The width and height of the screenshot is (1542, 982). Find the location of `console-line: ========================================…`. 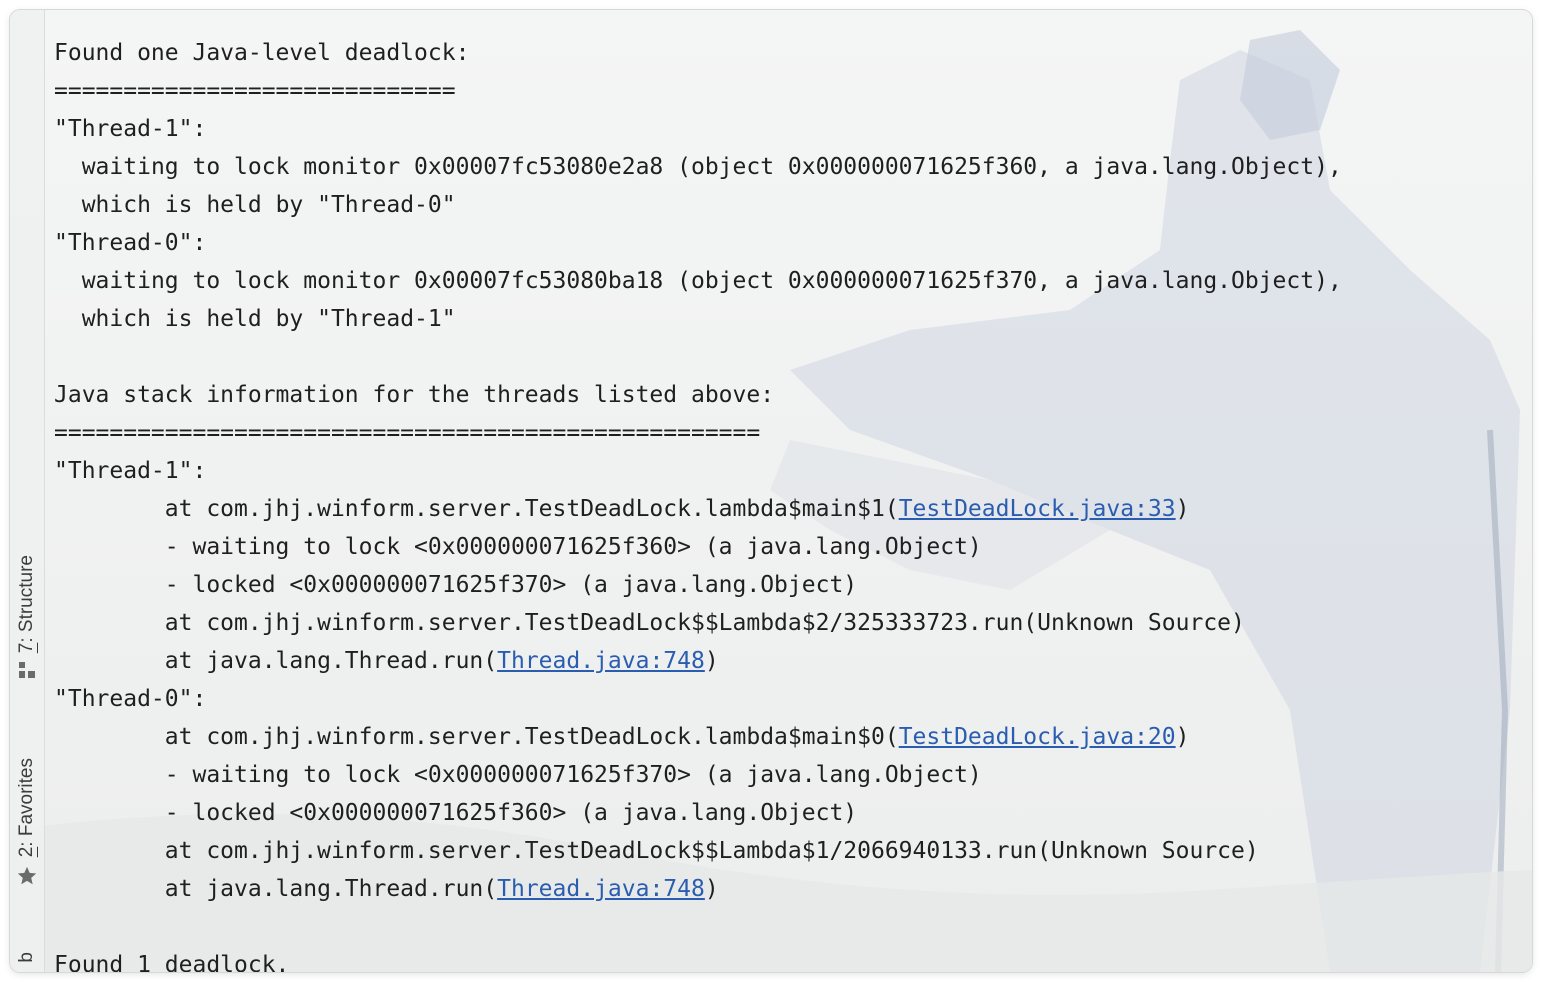

console-line: ========================================… is located at coordinates (793, 433).